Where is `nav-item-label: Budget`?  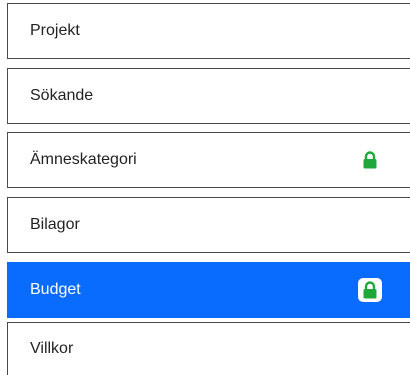 nav-item-label: Budget is located at coordinates (55, 289).